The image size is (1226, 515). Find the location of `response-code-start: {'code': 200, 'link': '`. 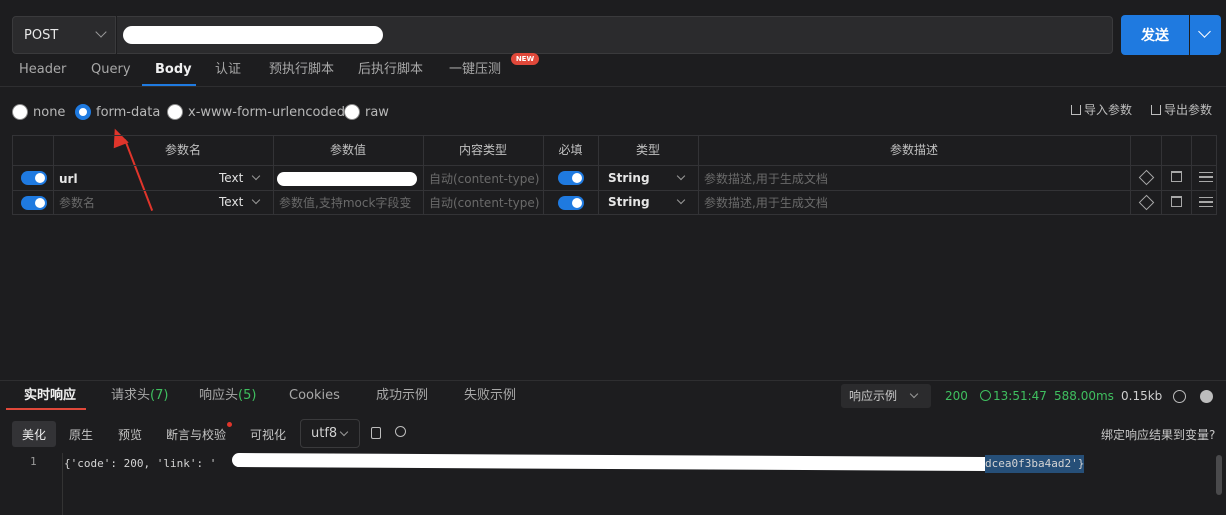

response-code-start: {'code': 200, 'link': ' is located at coordinates (140, 463).